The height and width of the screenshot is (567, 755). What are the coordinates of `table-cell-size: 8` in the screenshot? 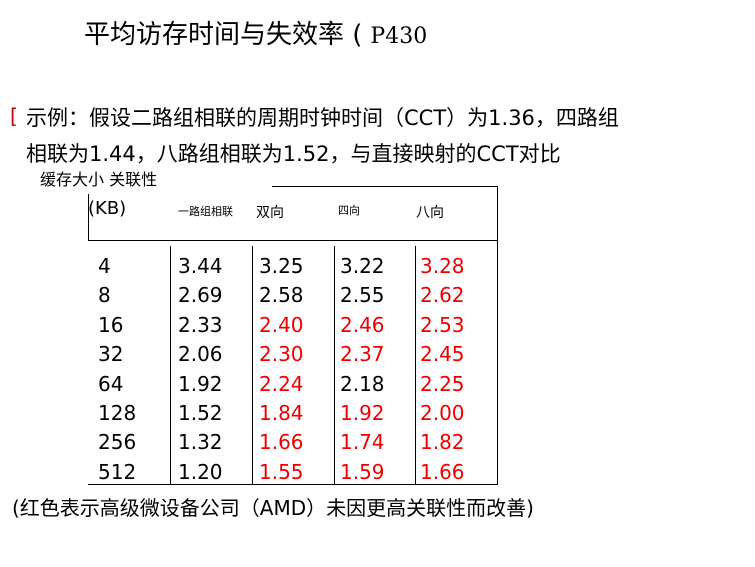 It's located at (104, 295).